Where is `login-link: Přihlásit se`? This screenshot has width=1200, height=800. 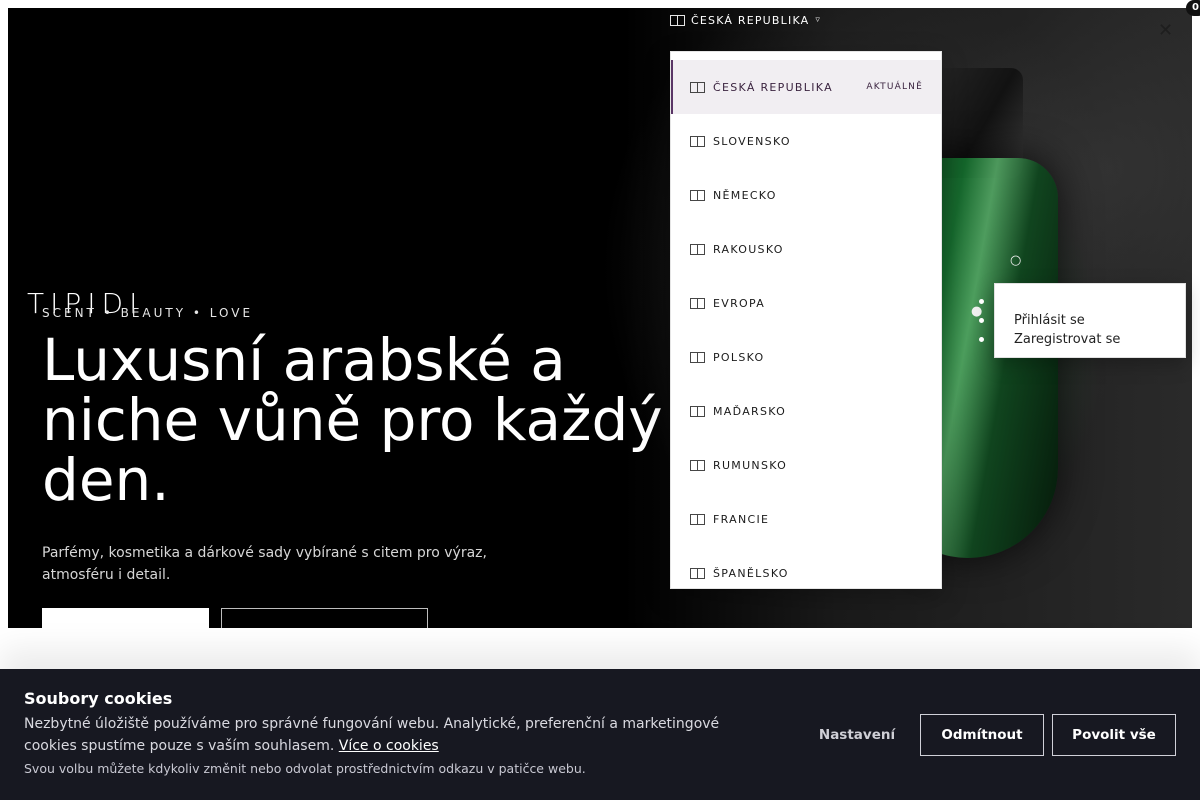 login-link: Přihlásit se is located at coordinates (1049, 320).